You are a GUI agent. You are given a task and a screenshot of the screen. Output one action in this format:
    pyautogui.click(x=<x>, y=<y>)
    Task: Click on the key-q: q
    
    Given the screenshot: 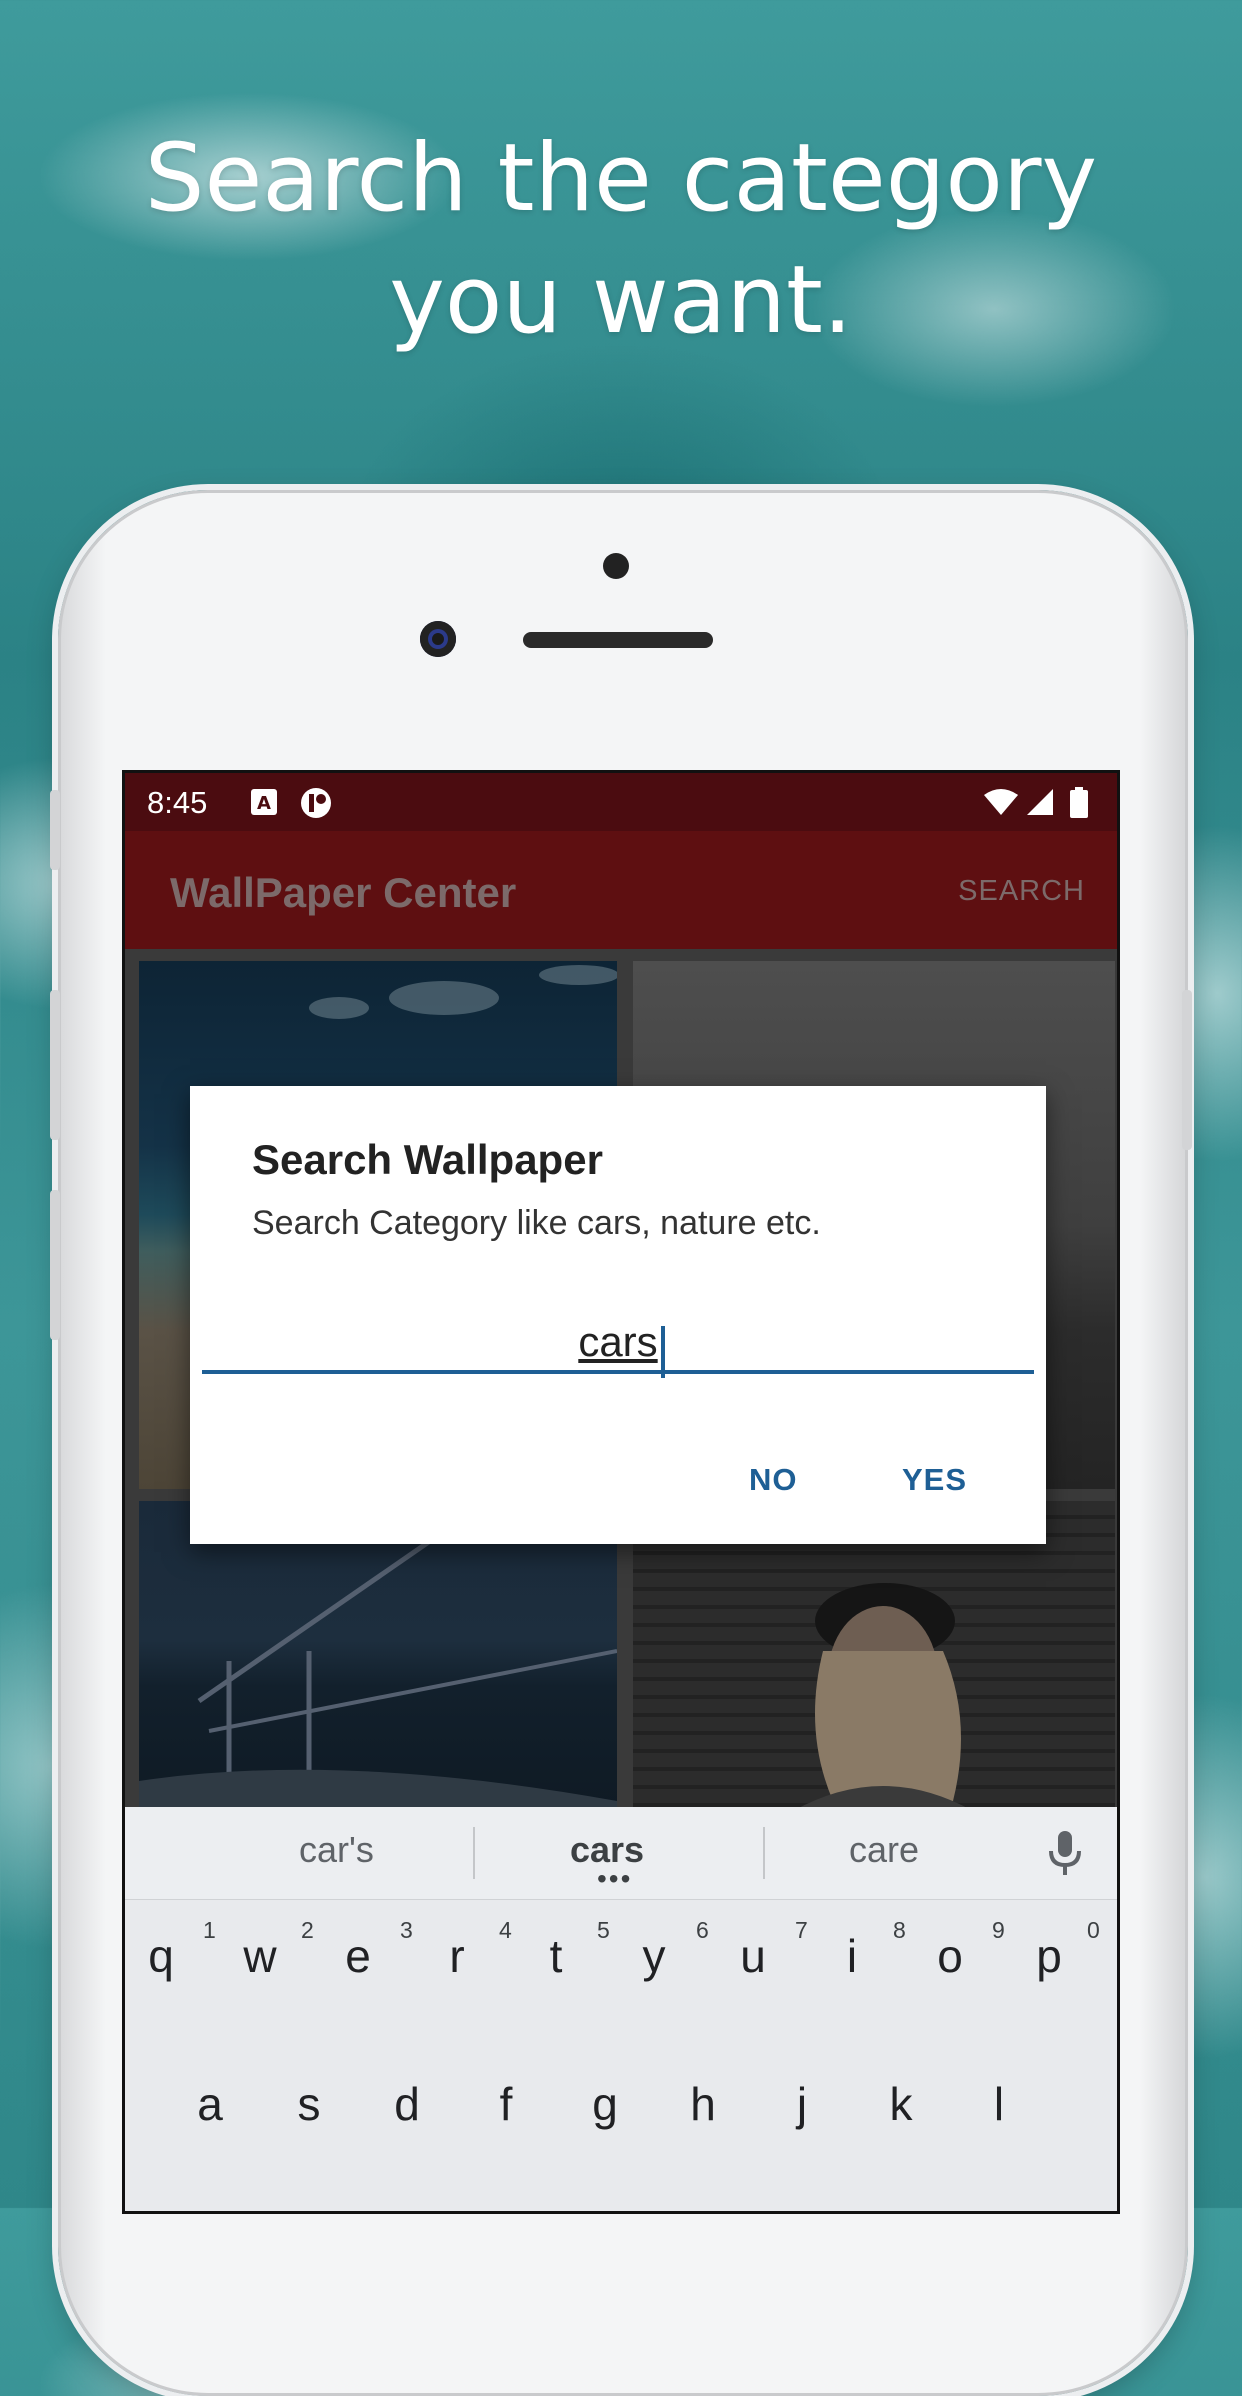 What is the action you would take?
    pyautogui.click(x=163, y=1956)
    